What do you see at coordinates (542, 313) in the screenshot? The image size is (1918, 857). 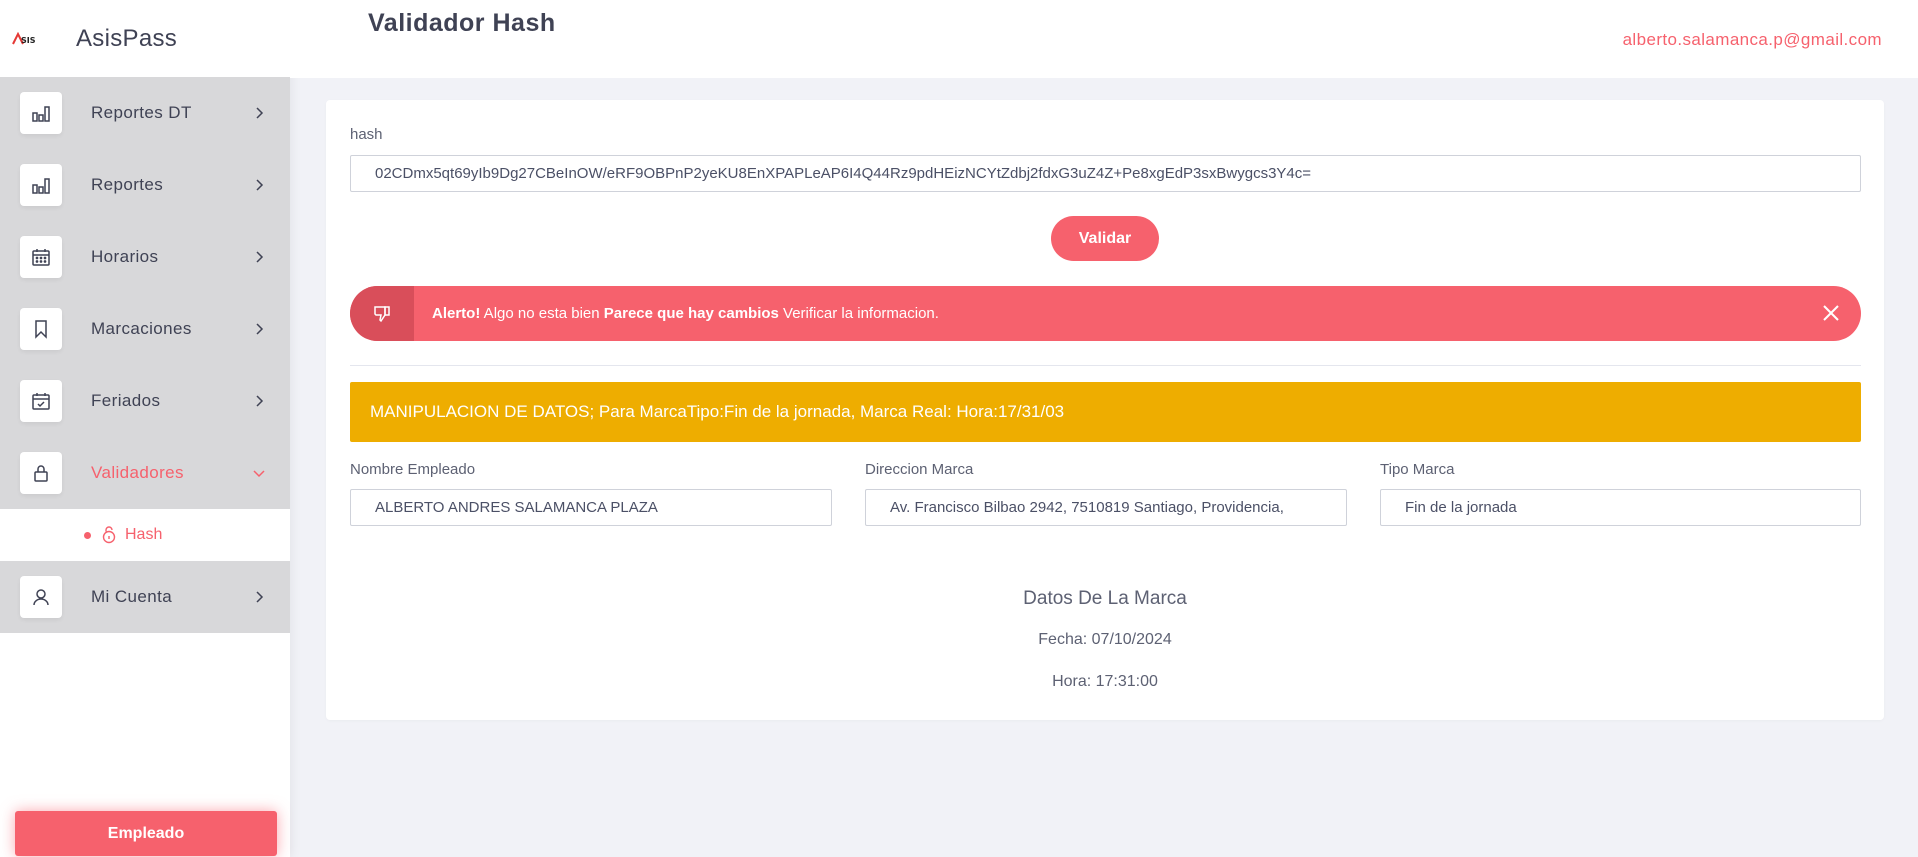 I see `alert-text-1: Algo no esta bien` at bounding box center [542, 313].